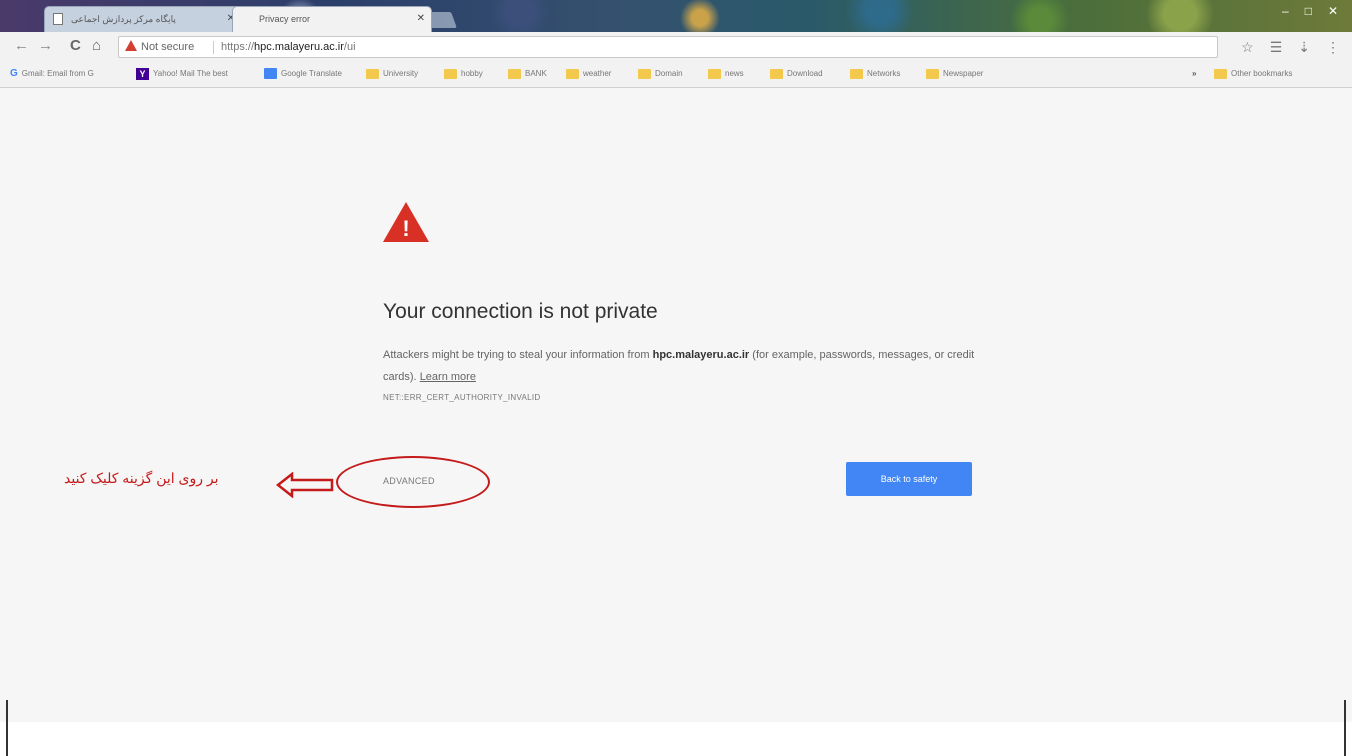 This screenshot has height=756, width=1352. I want to click on back-to-safety-button: Back to safety, so click(909, 479).